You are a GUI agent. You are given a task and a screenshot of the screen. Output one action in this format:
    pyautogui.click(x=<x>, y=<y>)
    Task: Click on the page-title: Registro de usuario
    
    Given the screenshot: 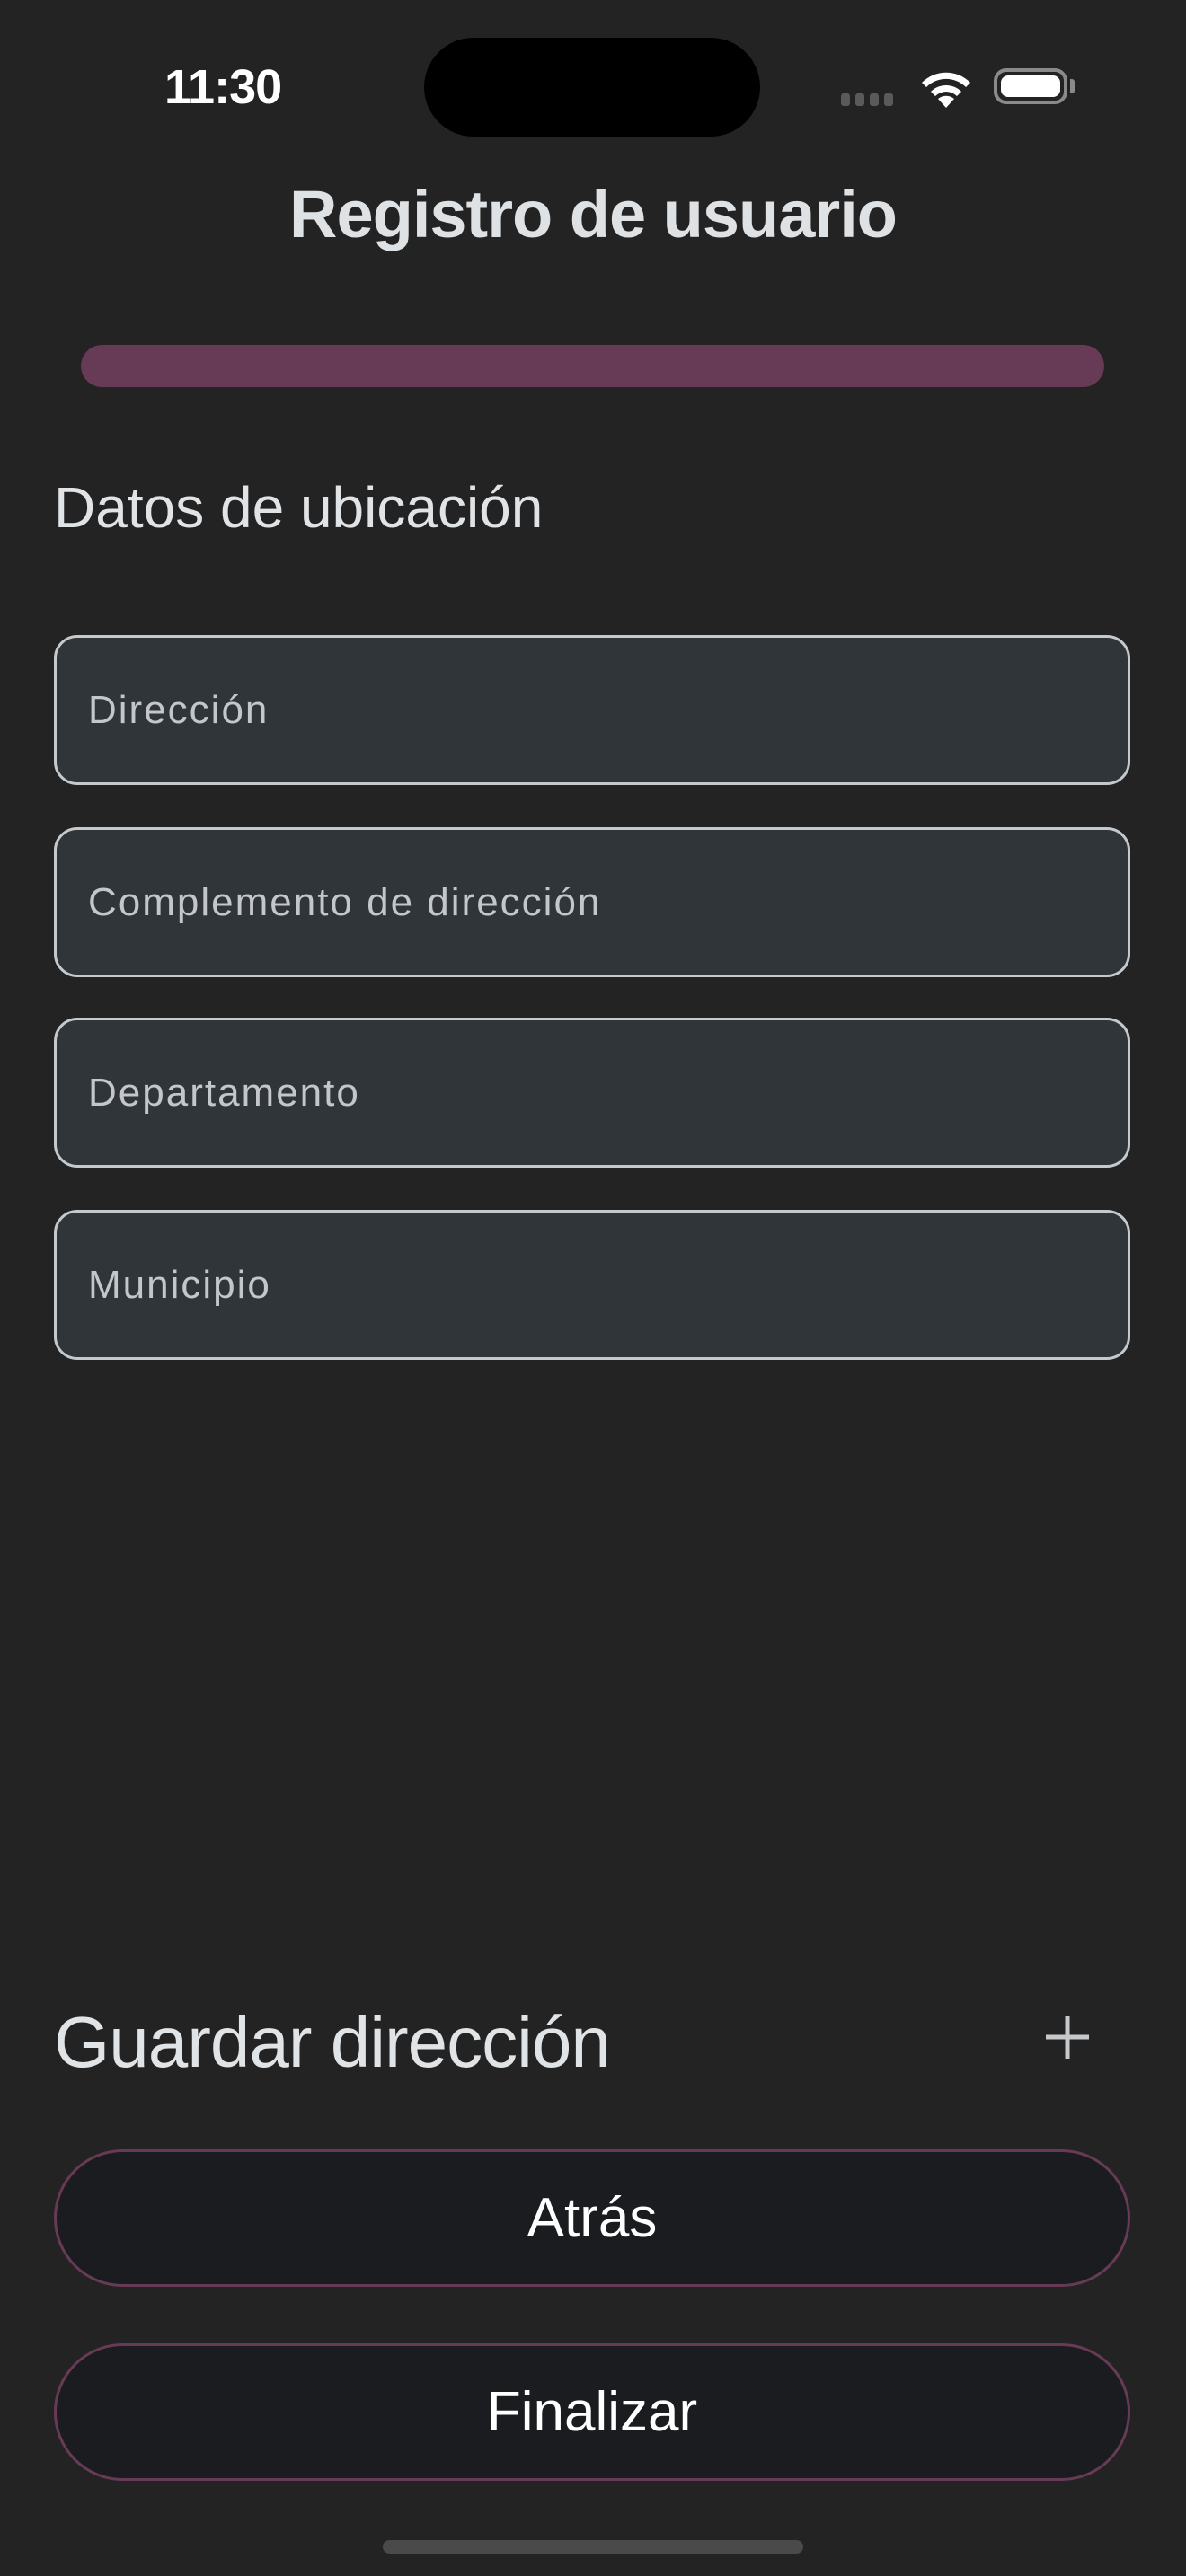 What is the action you would take?
    pyautogui.click(x=593, y=214)
    